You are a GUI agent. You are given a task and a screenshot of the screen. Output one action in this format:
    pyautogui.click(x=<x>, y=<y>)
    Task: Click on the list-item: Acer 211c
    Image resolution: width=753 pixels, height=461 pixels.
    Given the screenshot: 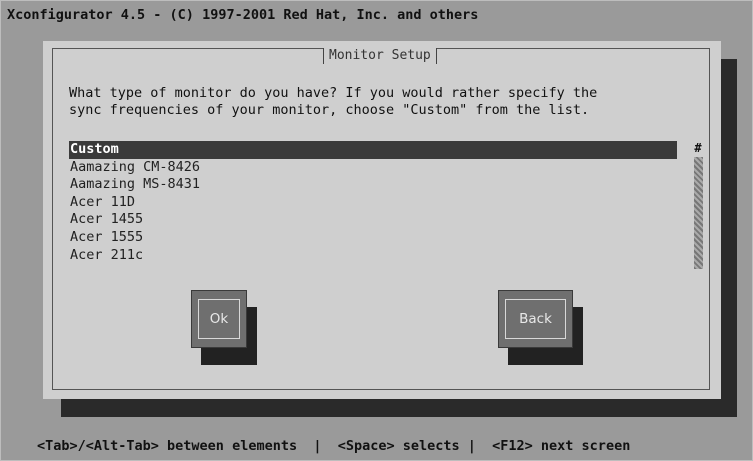 What is the action you would take?
    pyautogui.click(x=373, y=256)
    